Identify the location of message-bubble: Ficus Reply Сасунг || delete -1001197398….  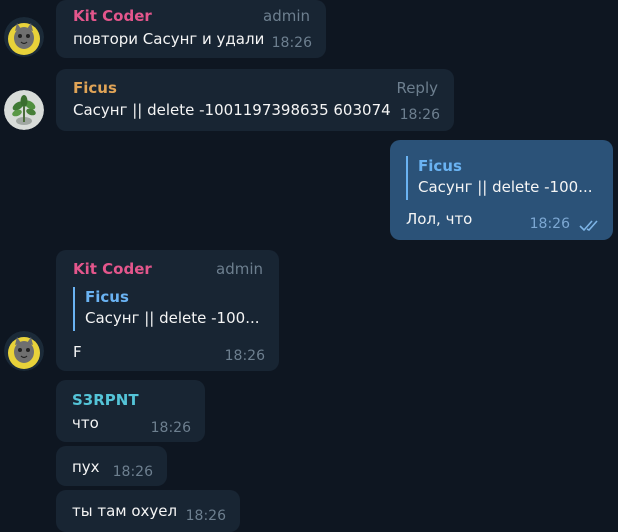
(255, 100).